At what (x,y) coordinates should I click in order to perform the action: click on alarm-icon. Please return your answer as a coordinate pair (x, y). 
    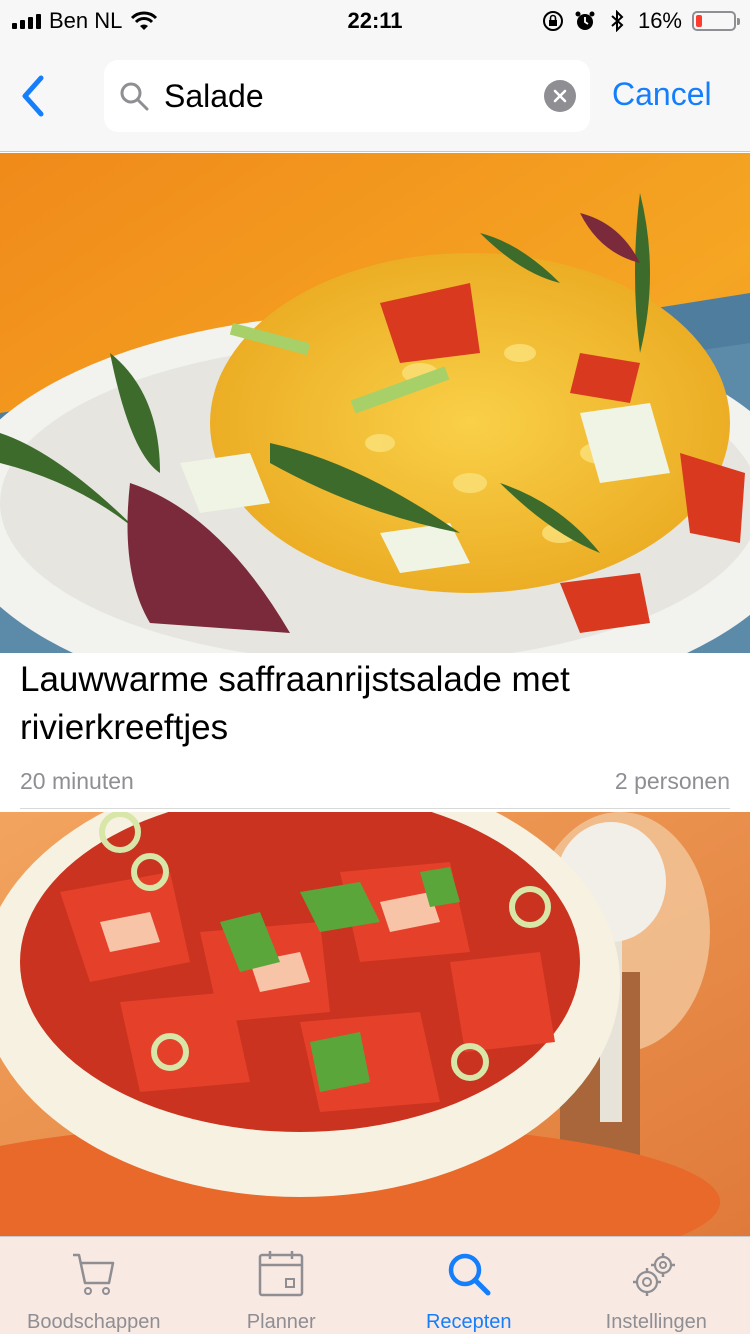
    Looking at the image, I should click on (585, 20).